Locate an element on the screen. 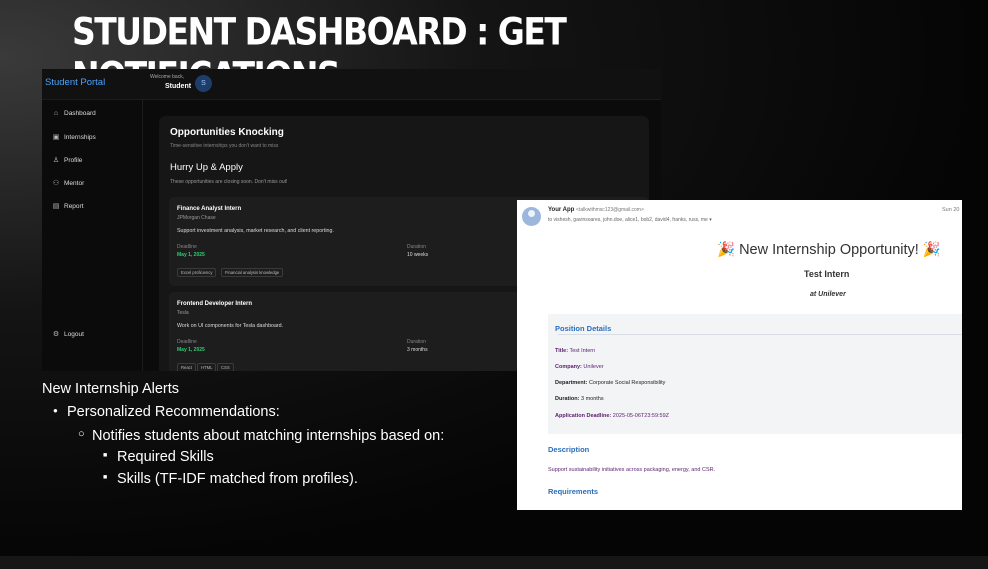  logout-button: ⚙ Logout is located at coordinates (67, 334).